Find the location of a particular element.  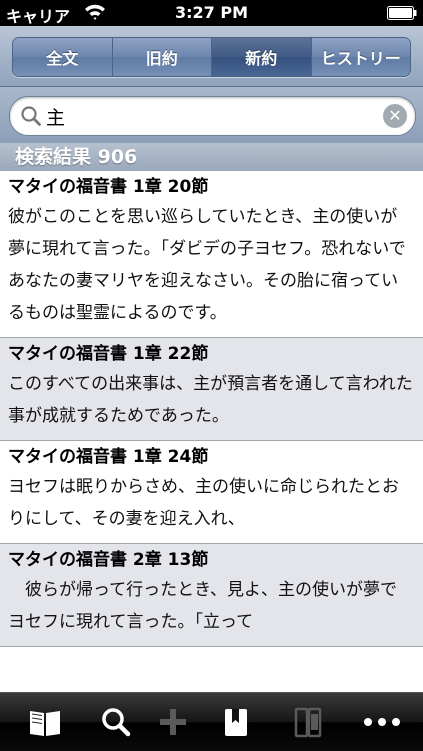

search-field: ✕ is located at coordinates (212, 116).